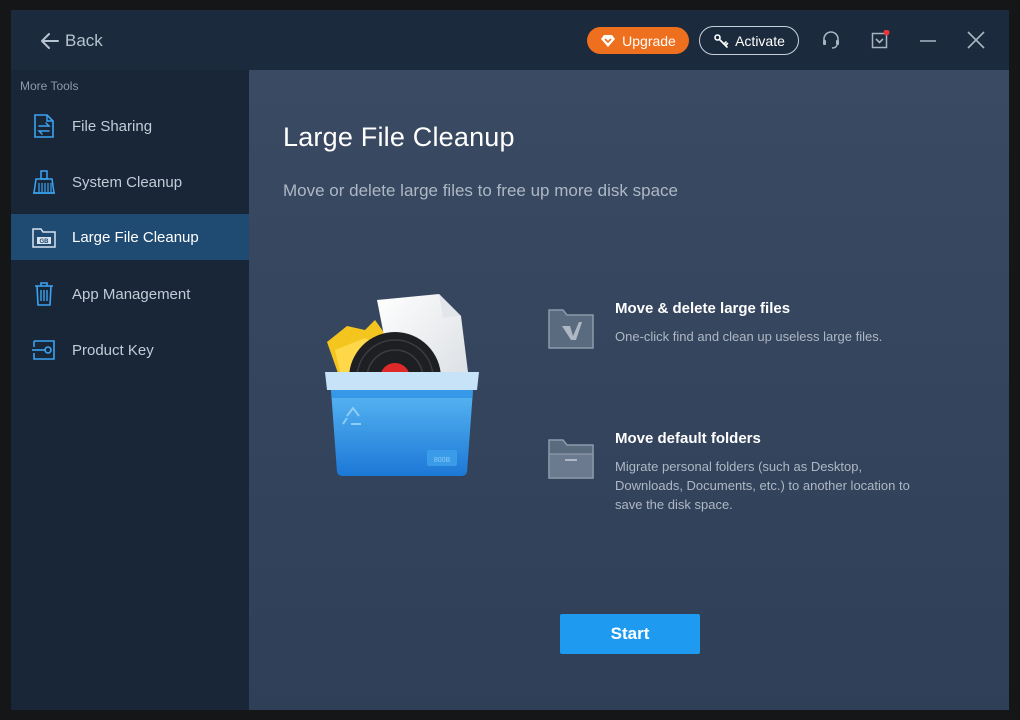  I want to click on headset-support-icon, so click(831, 40).